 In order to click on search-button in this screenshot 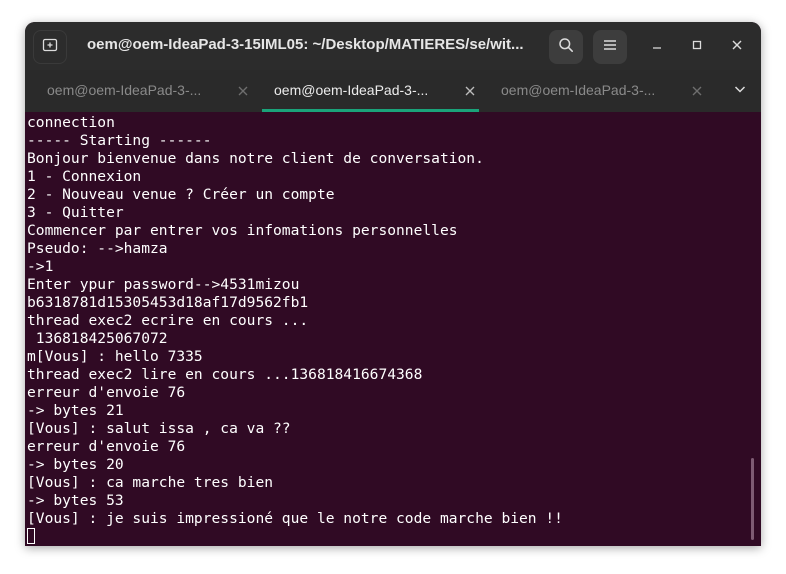, I will do `click(566, 47)`.